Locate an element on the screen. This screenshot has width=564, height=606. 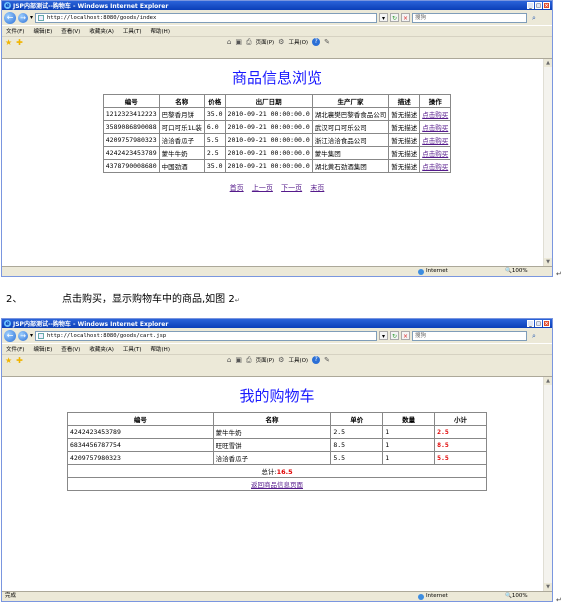
cell-name: 洽洽香瓜子 is located at coordinates (272, 458).